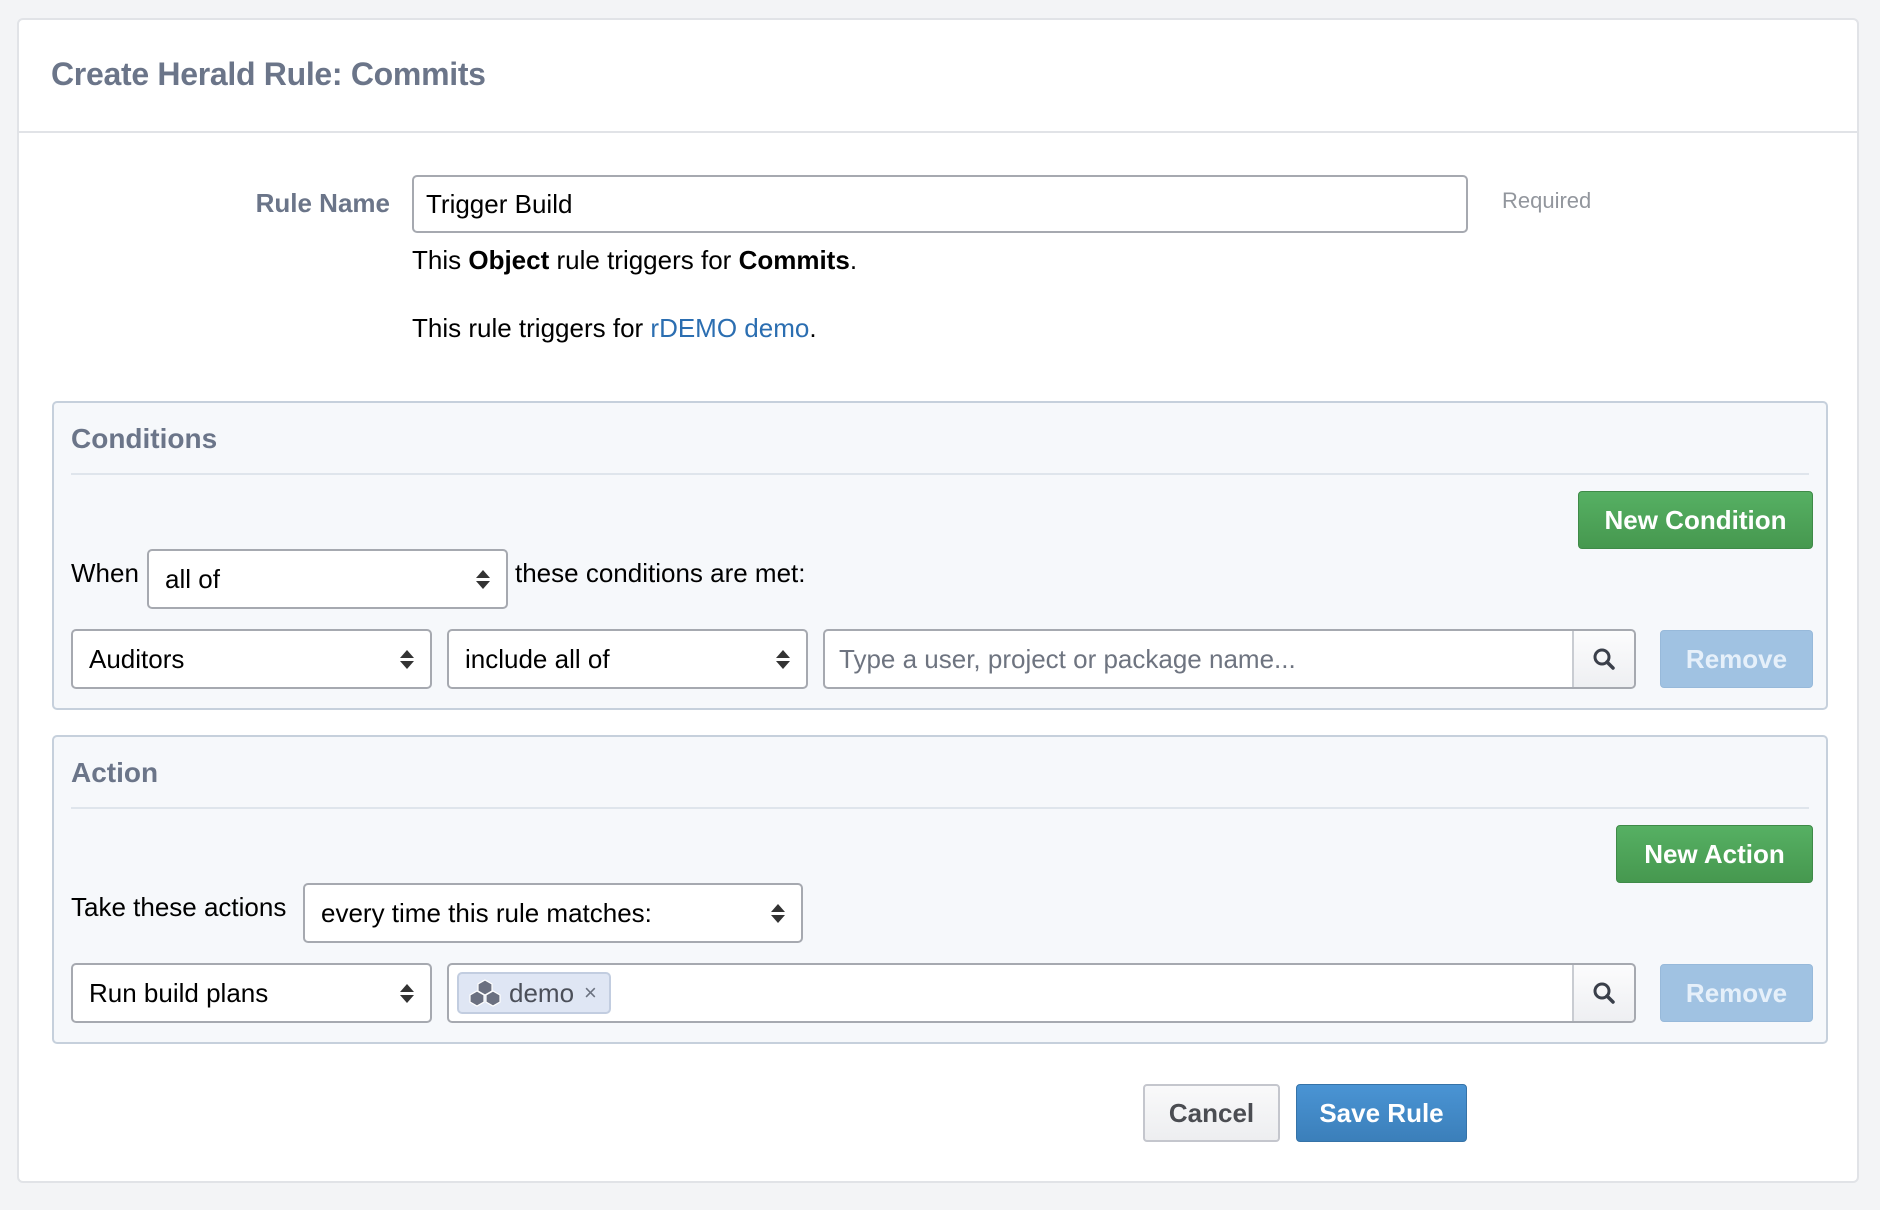  Describe the element at coordinates (268, 74) in the screenshot. I see `page-title: Create Herald Rule: Commits` at that location.